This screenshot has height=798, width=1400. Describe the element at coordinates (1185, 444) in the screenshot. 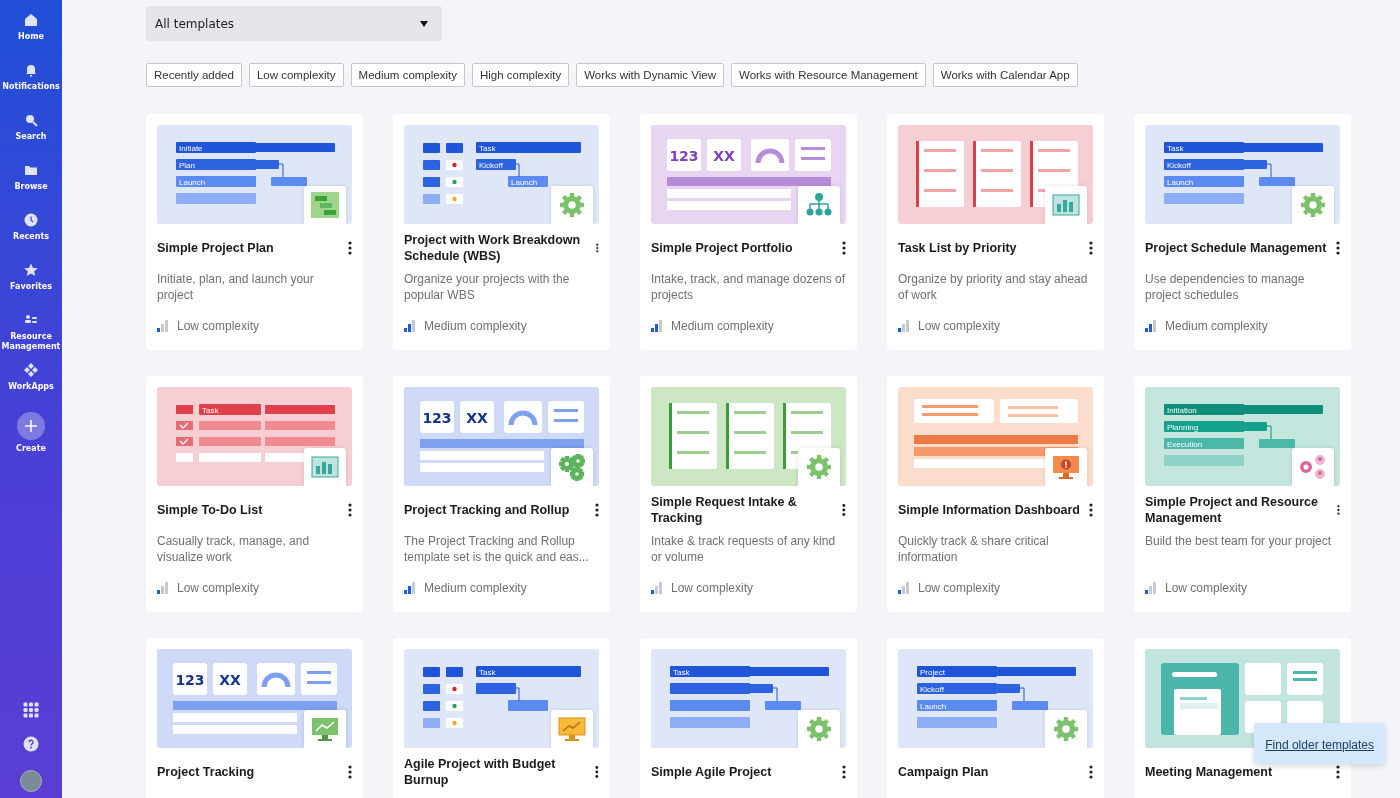

I see `bar-label: Execution` at that location.